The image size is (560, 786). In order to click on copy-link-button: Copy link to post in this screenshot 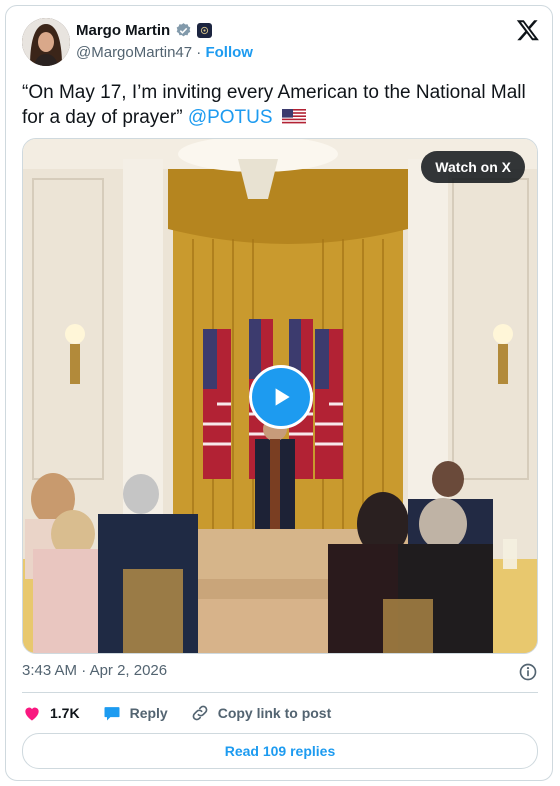, I will do `click(261, 713)`.